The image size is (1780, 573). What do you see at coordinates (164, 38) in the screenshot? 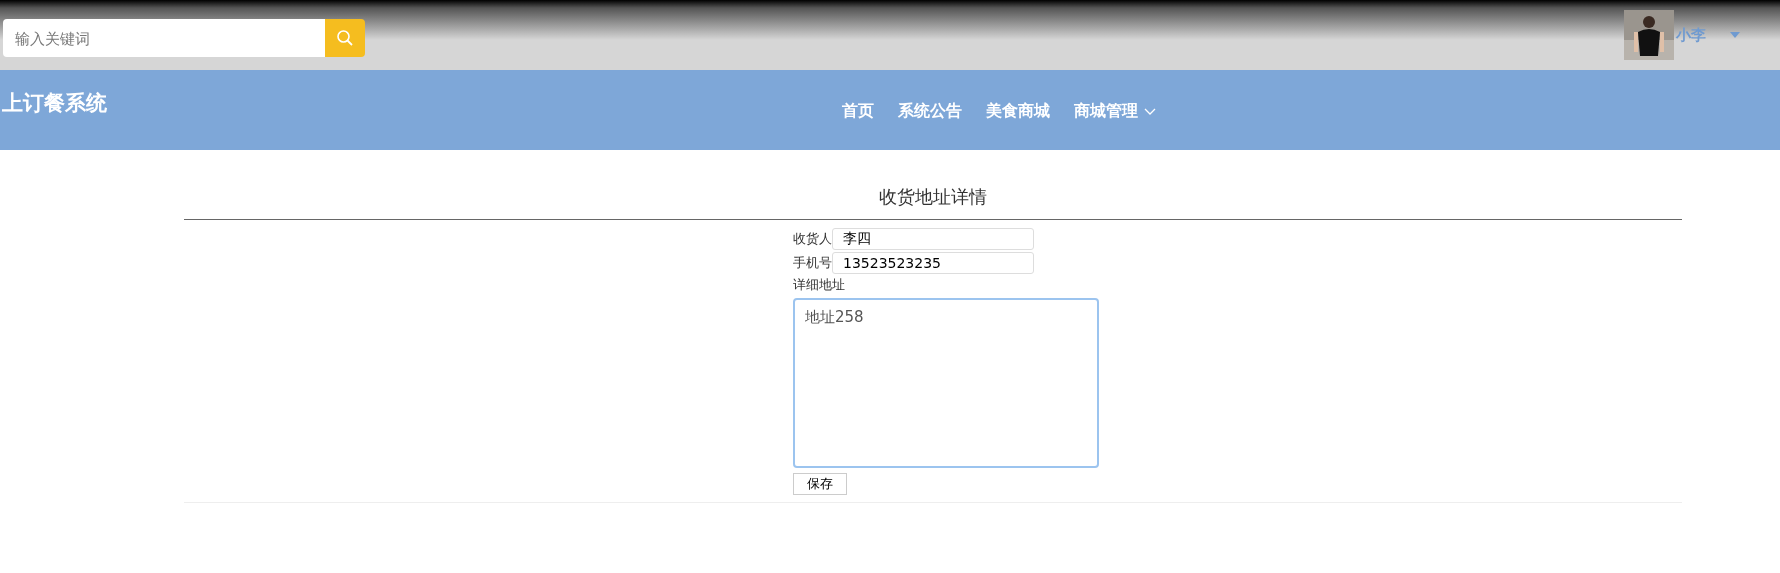
I see `search-field: 输入关键词` at bounding box center [164, 38].